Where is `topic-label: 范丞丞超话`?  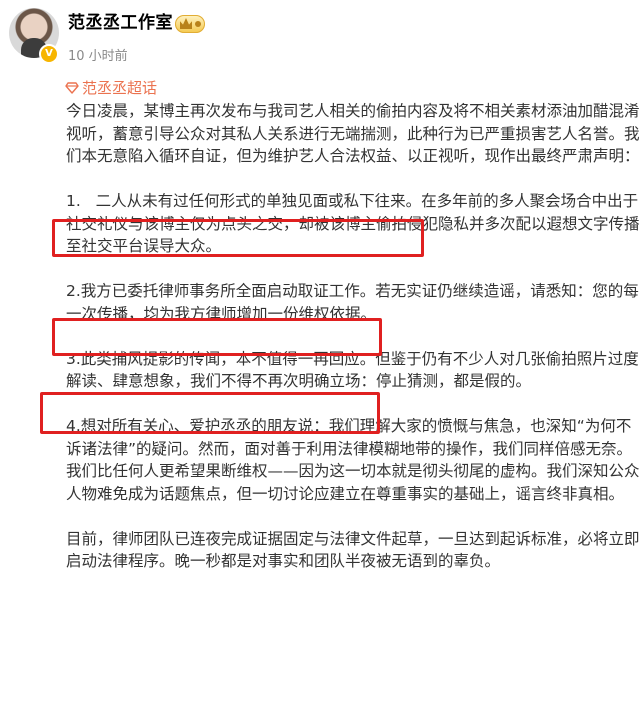 topic-label: 范丞丞超话 is located at coordinates (120, 88).